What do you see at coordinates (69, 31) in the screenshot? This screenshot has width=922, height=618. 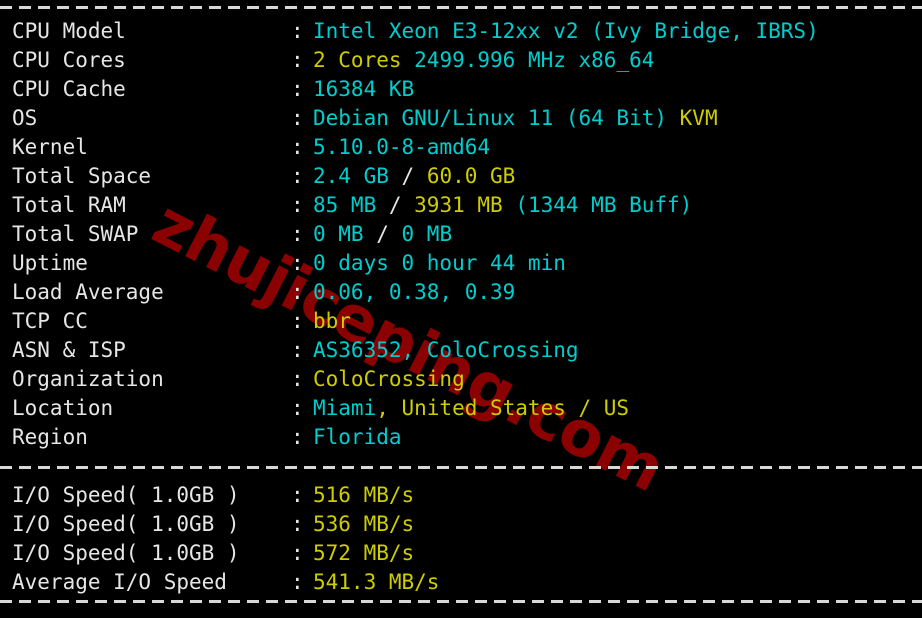 I see `system_info-label: CPU Model` at bounding box center [69, 31].